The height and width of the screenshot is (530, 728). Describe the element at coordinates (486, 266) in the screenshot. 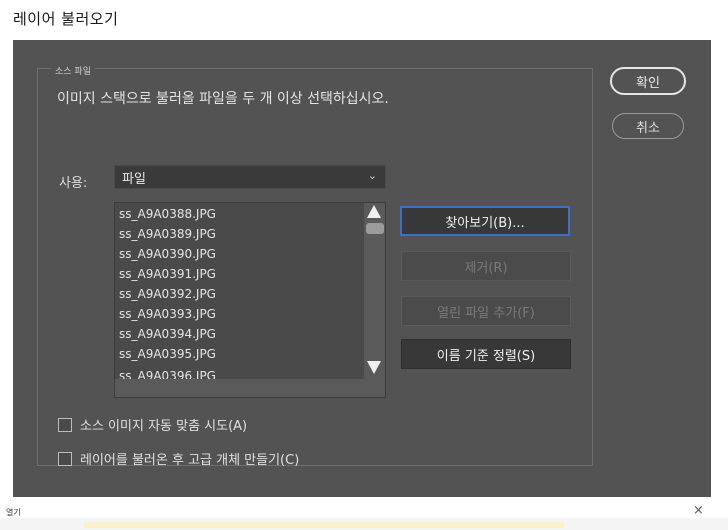

I see `remove-button: 제거(R)` at that location.